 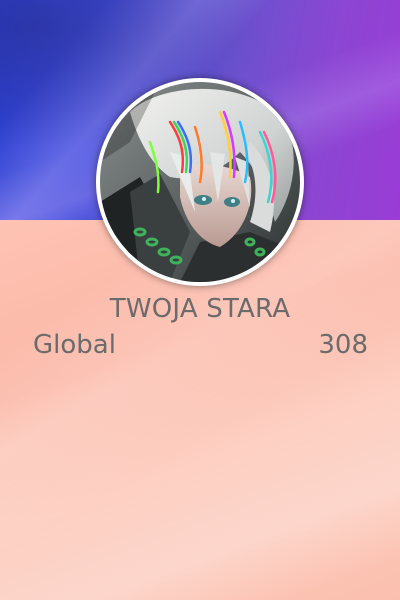 What do you see at coordinates (343, 345) in the screenshot?
I see `rank-value: 308` at bounding box center [343, 345].